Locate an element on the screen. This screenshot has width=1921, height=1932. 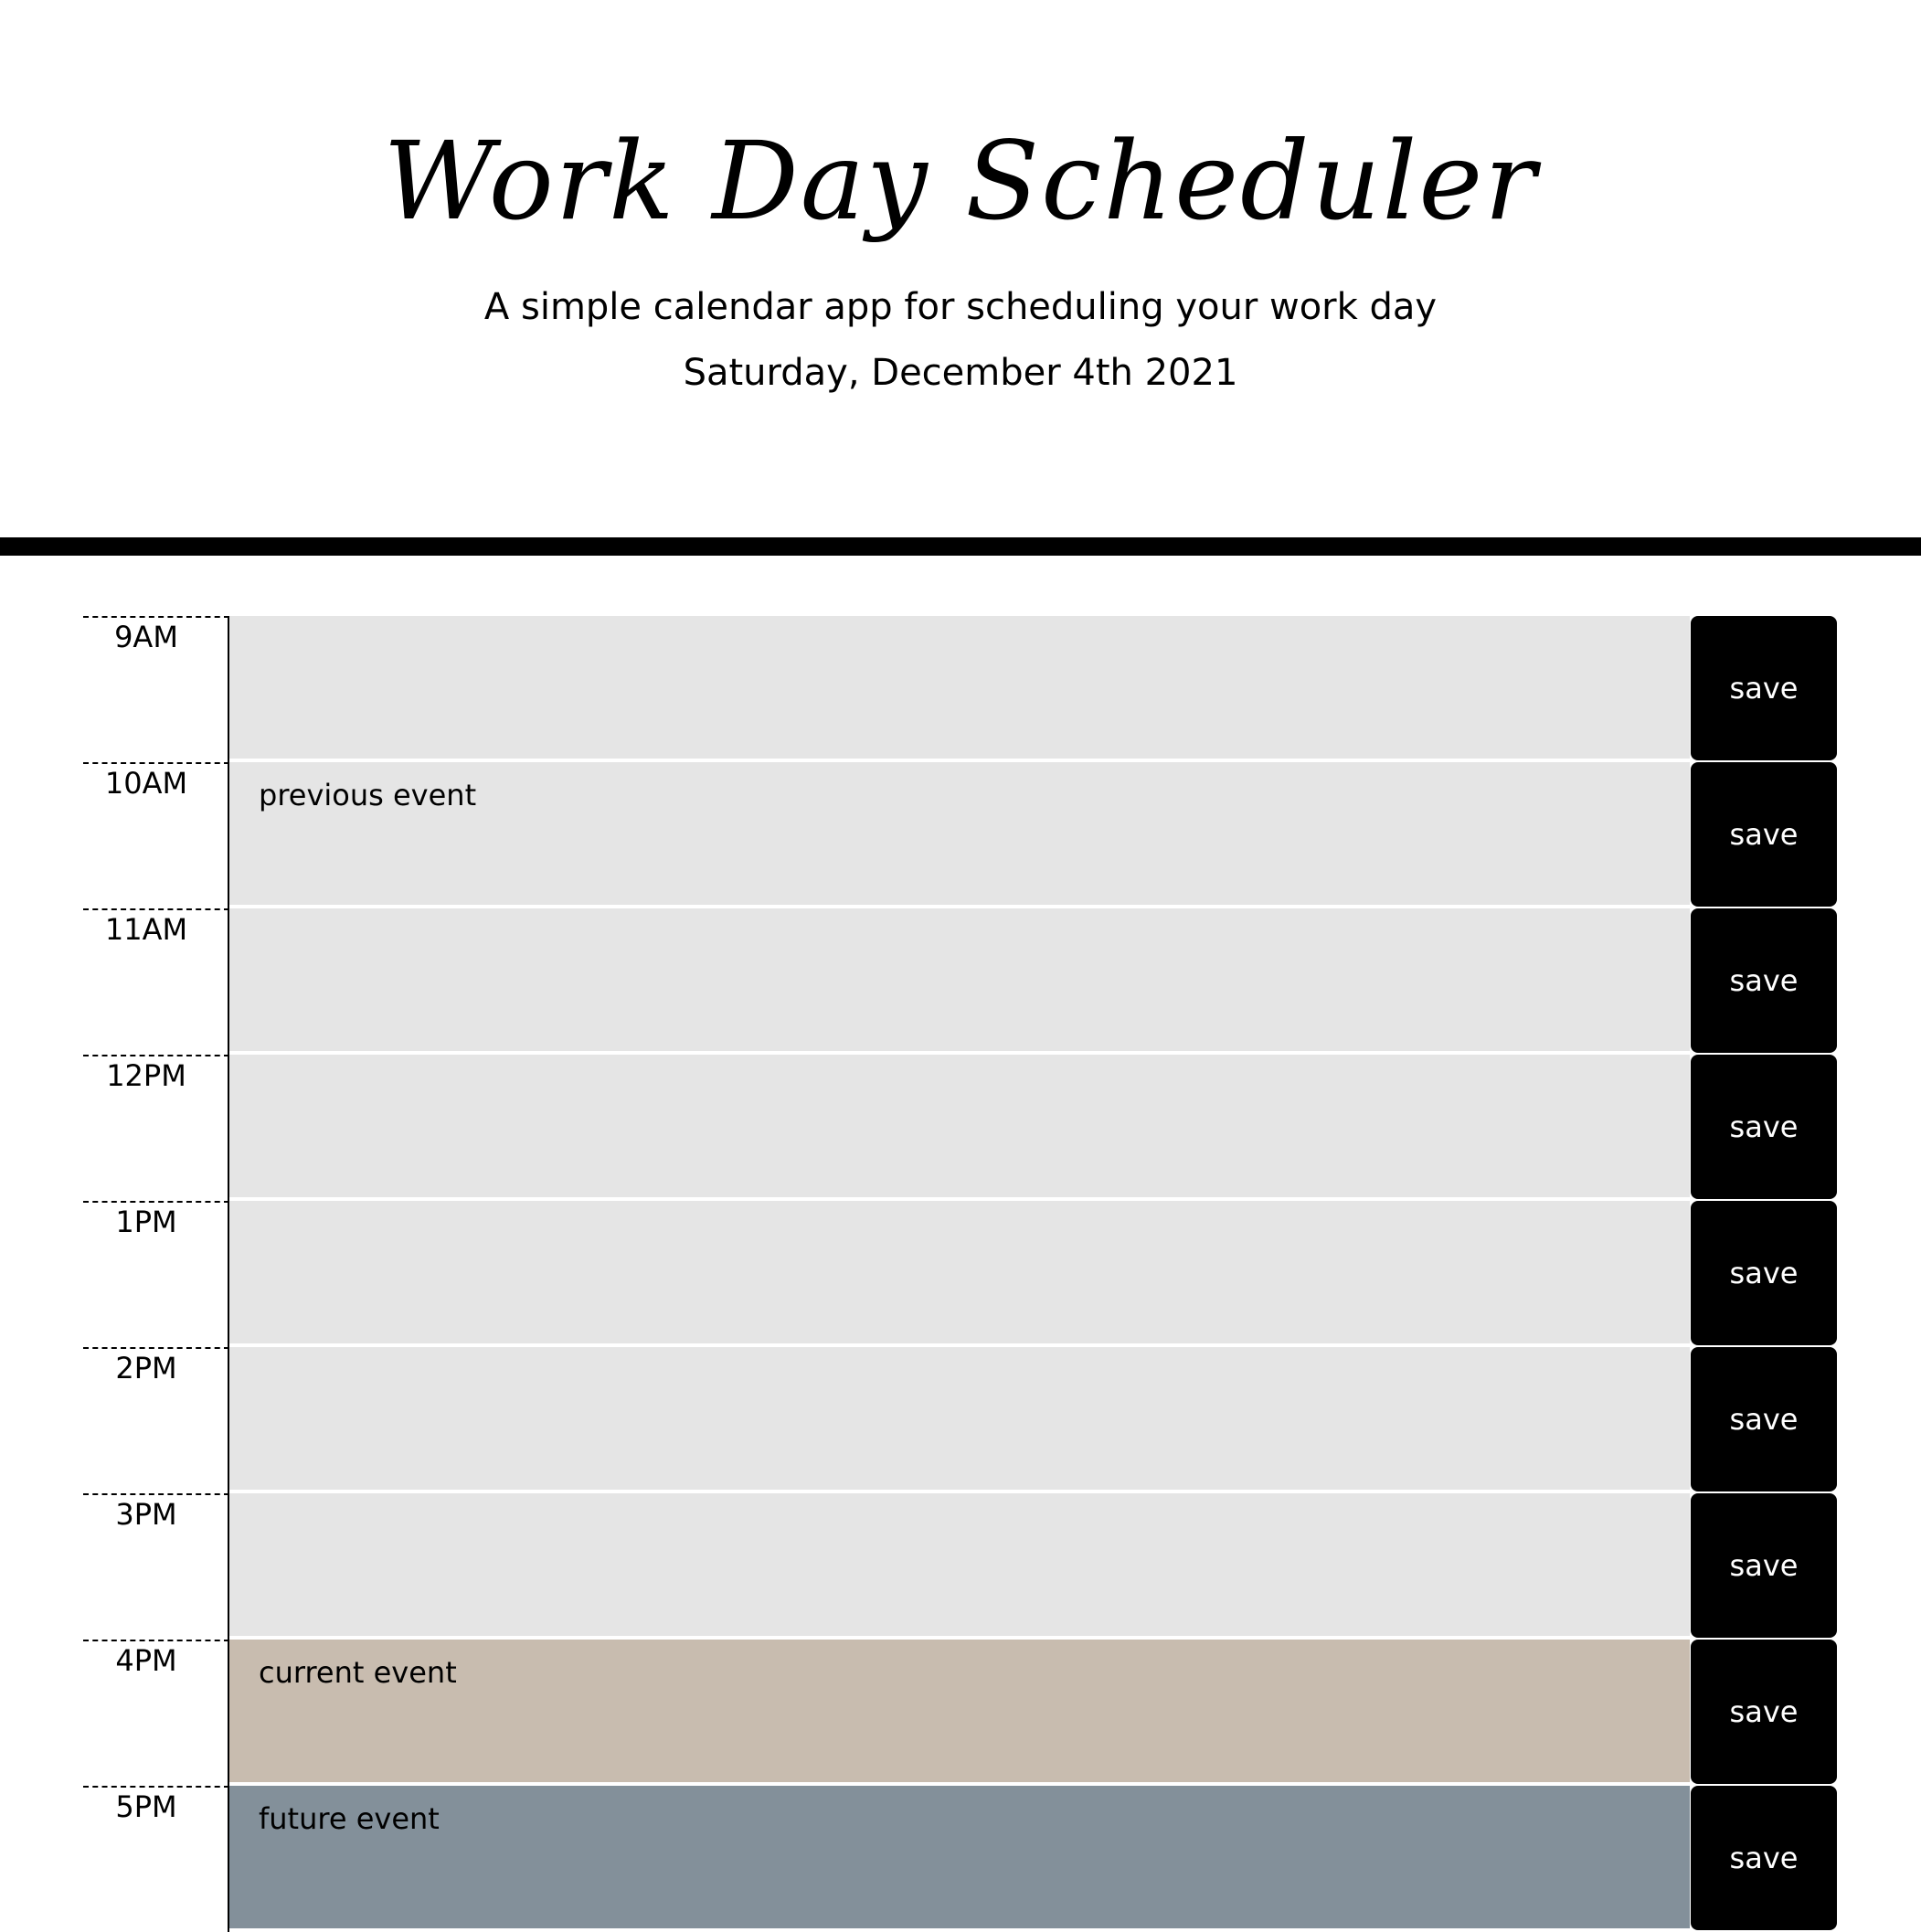
time-block-row: 2PM save is located at coordinates (960, 1420).